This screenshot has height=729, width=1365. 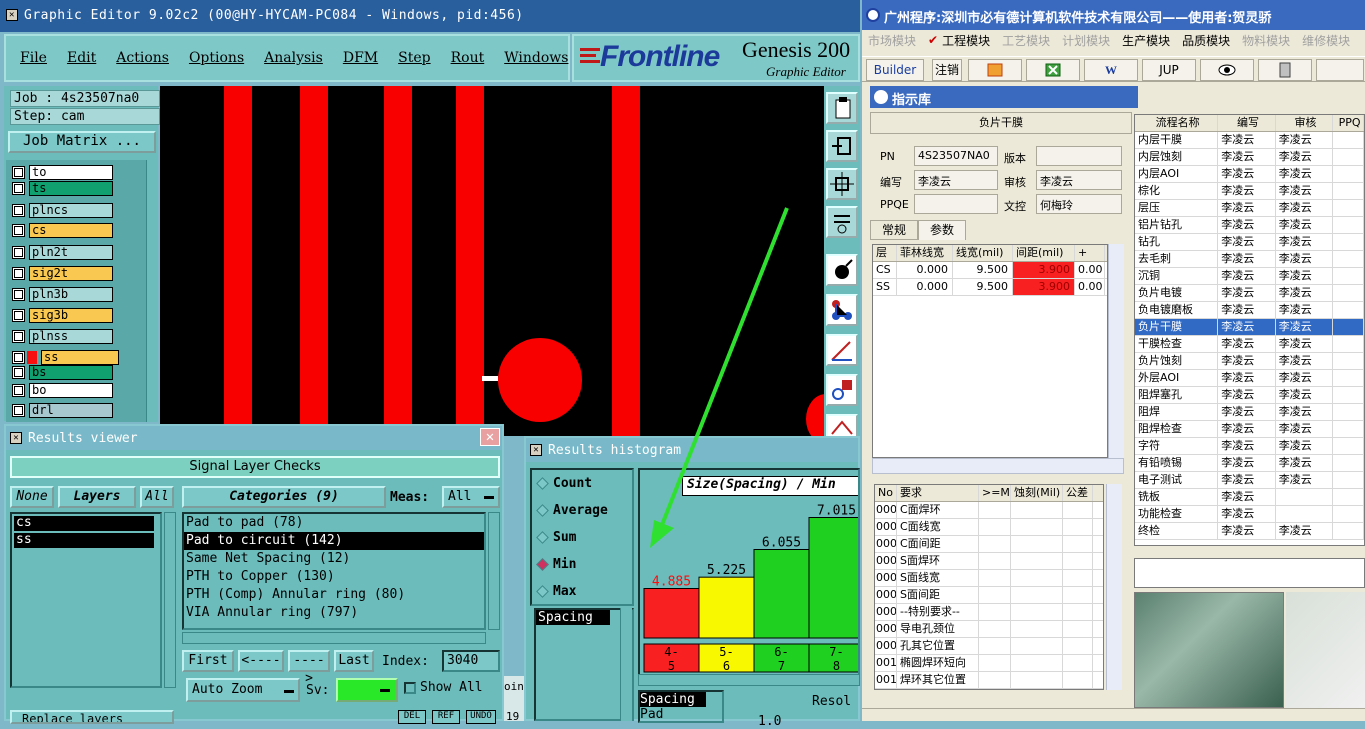 I want to click on flow-row: 棕化 李凌云 李凌云, so click(x=1249, y=191).